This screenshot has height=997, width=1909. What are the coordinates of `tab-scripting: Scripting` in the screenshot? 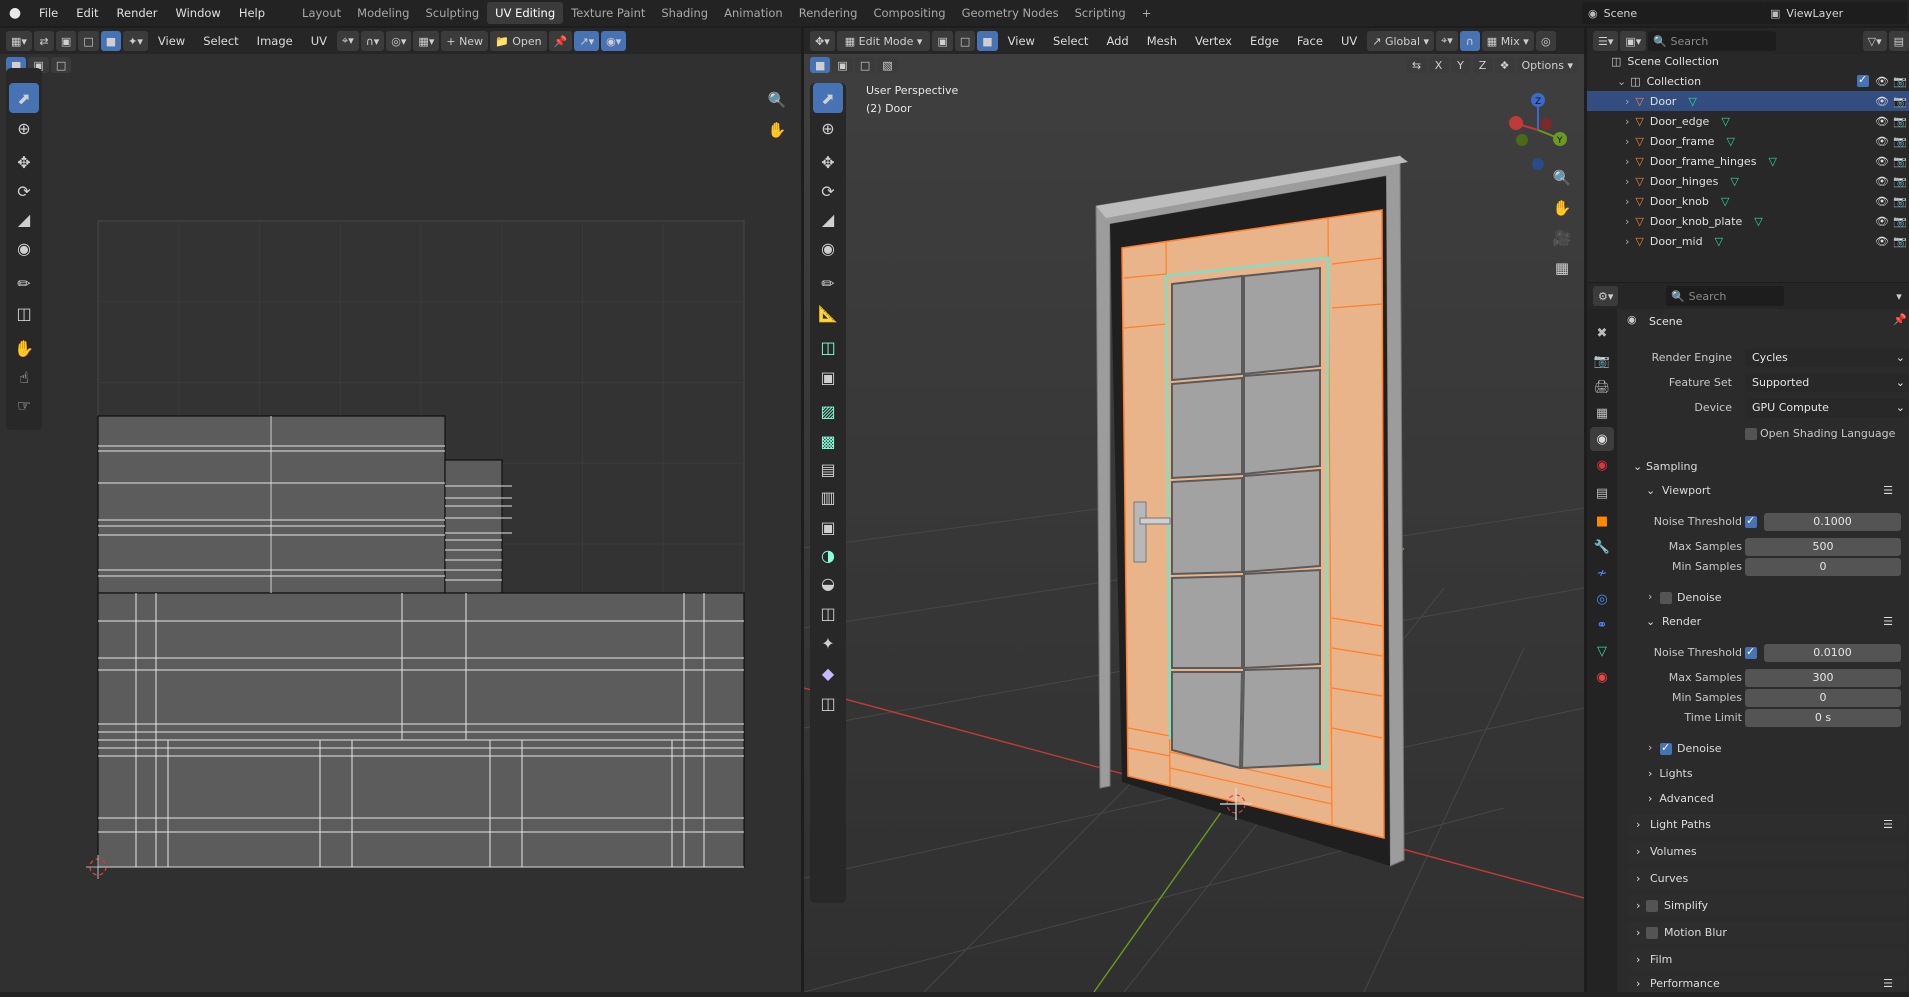 It's located at (1100, 13).